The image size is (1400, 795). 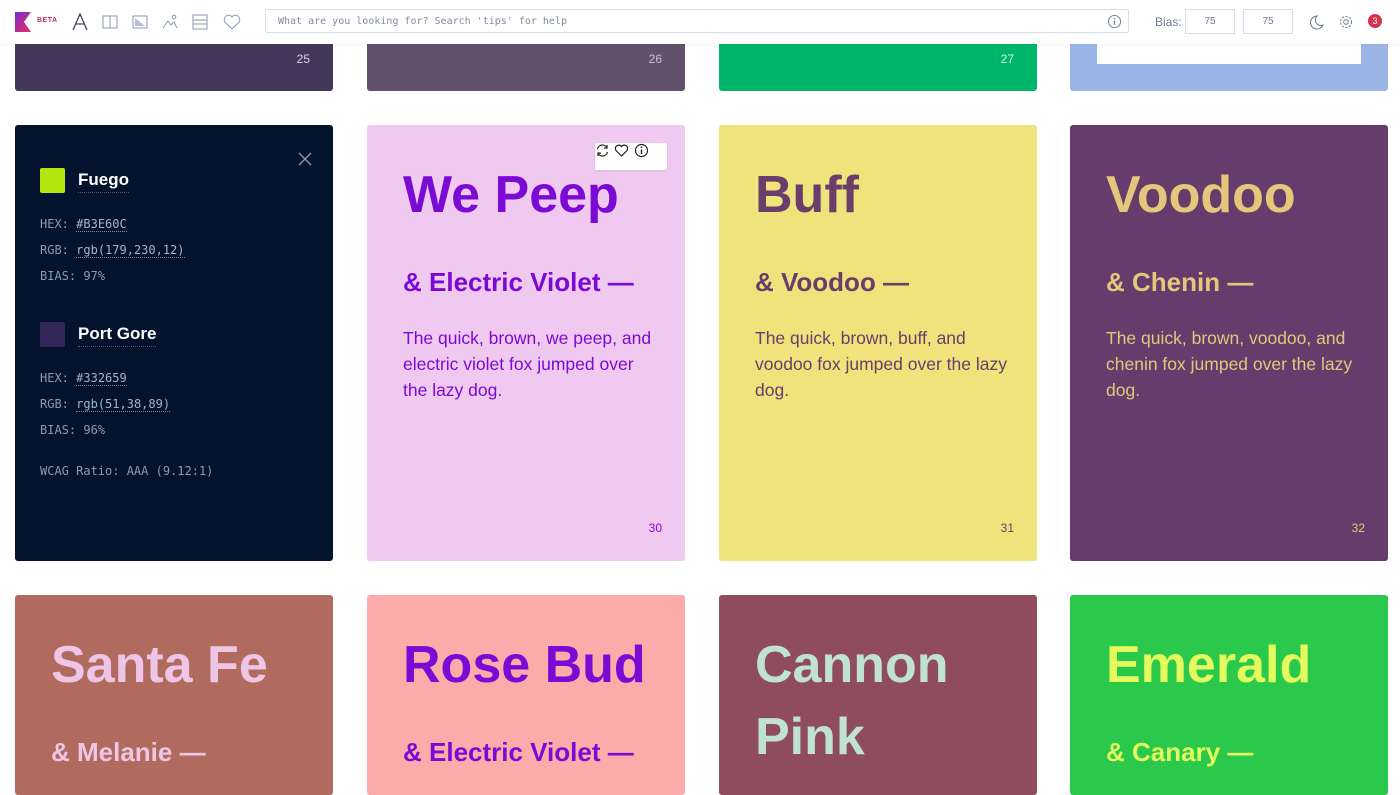 I want to click on bias-input-1: 75, so click(x=1210, y=21).